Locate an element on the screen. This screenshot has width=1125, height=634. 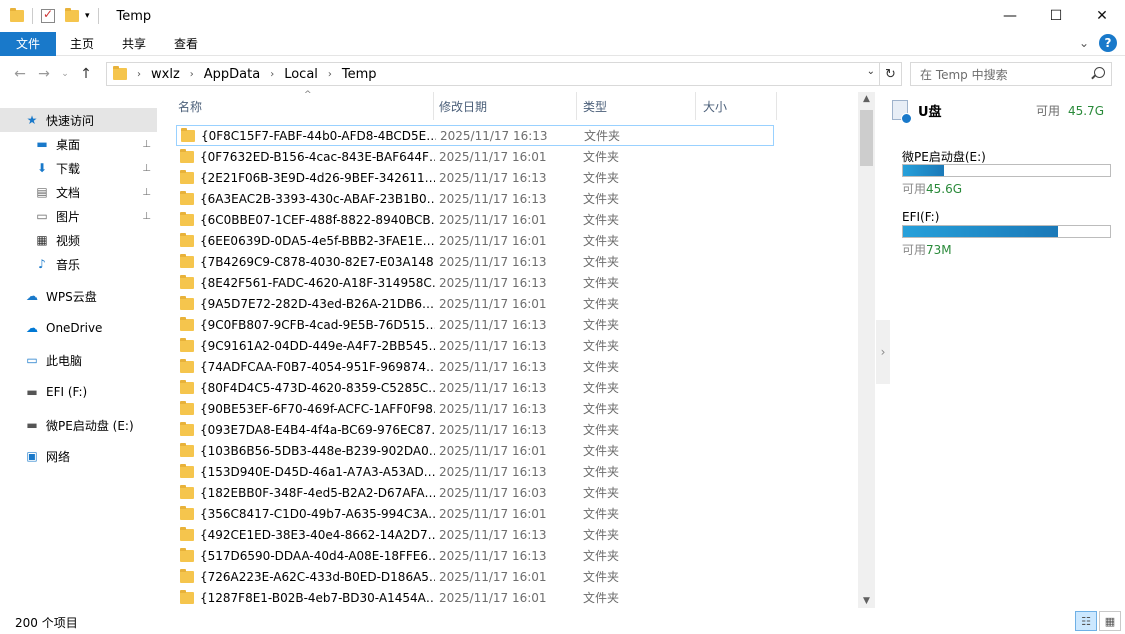
back-button: ← is located at coordinates (20, 74).